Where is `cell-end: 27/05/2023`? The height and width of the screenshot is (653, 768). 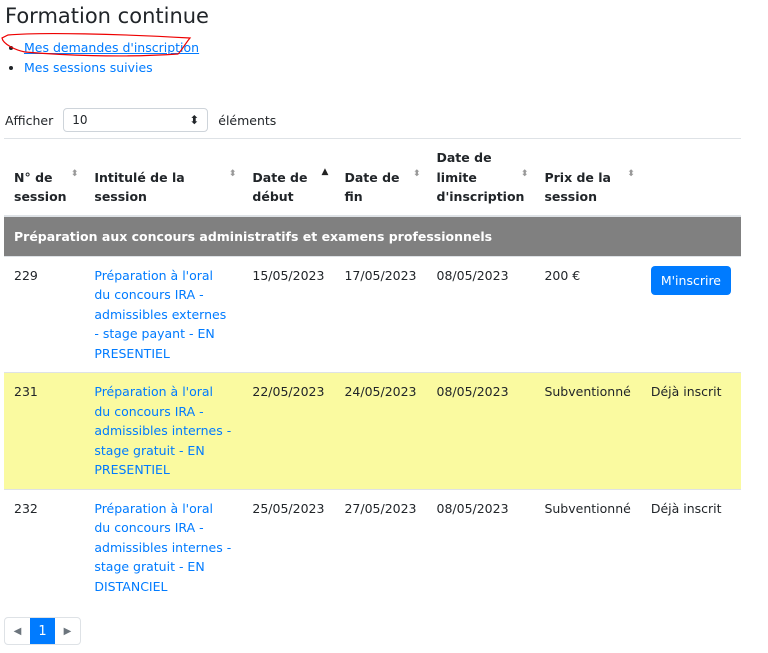
cell-end: 27/05/2023 is located at coordinates (380, 546).